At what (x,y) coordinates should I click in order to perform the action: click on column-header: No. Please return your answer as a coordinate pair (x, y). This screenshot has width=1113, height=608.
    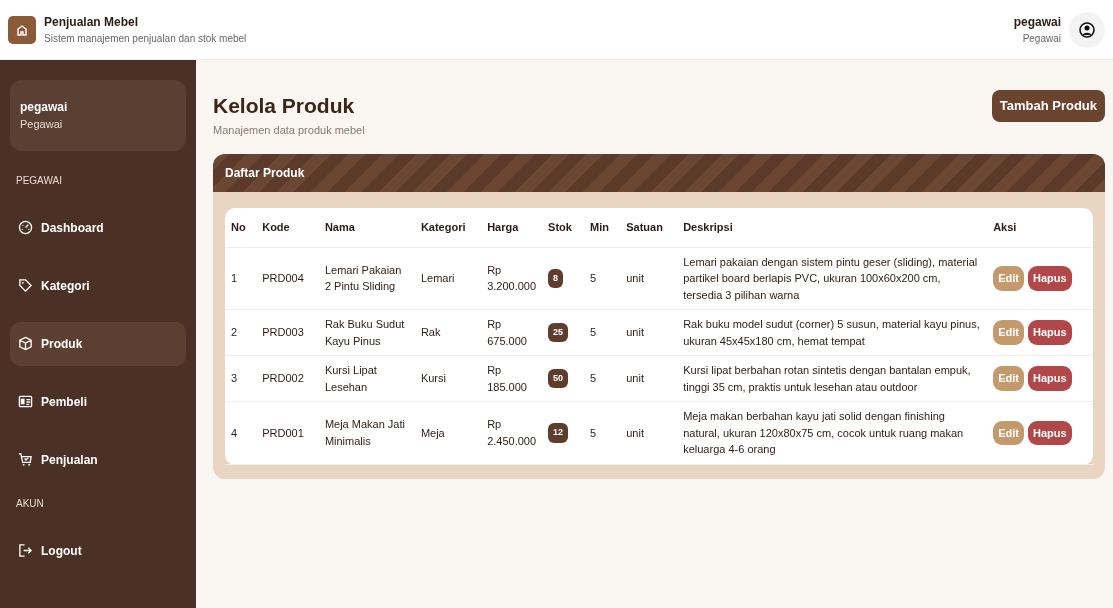
    Looking at the image, I should click on (241, 227).